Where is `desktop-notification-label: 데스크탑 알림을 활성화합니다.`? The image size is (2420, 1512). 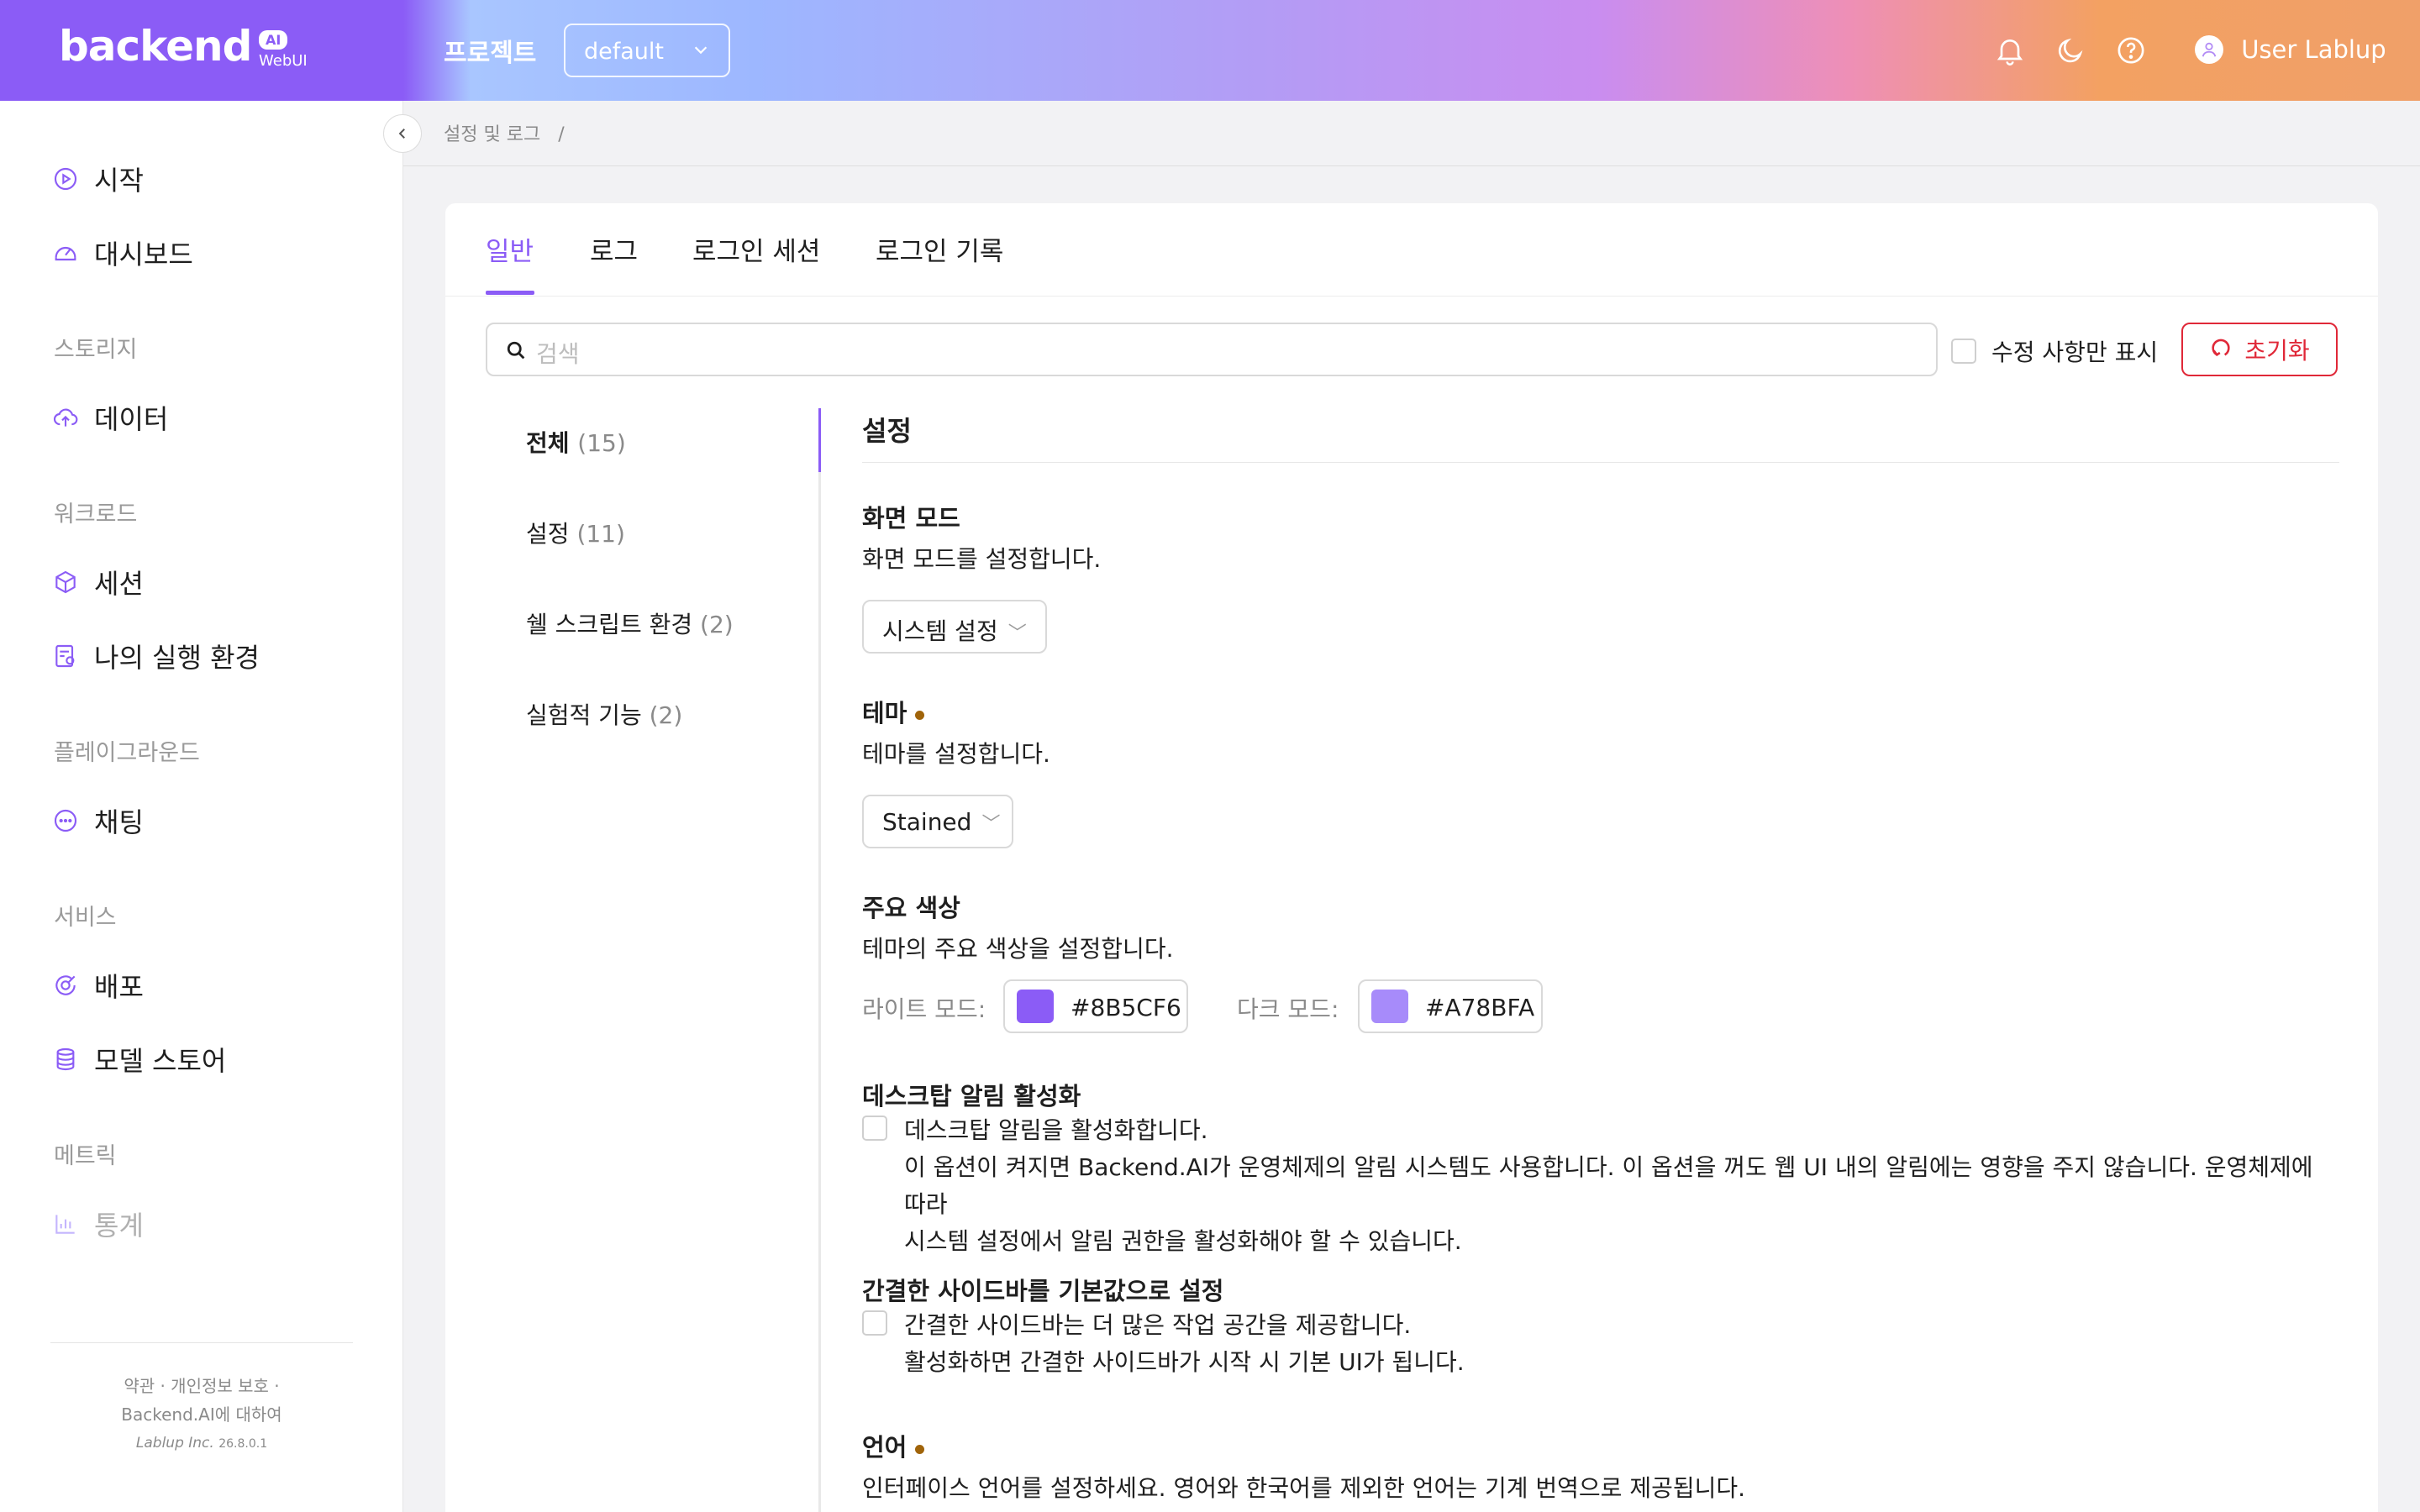 desktop-notification-label: 데스크탑 알림을 활성화합니다. is located at coordinates (1056, 1130).